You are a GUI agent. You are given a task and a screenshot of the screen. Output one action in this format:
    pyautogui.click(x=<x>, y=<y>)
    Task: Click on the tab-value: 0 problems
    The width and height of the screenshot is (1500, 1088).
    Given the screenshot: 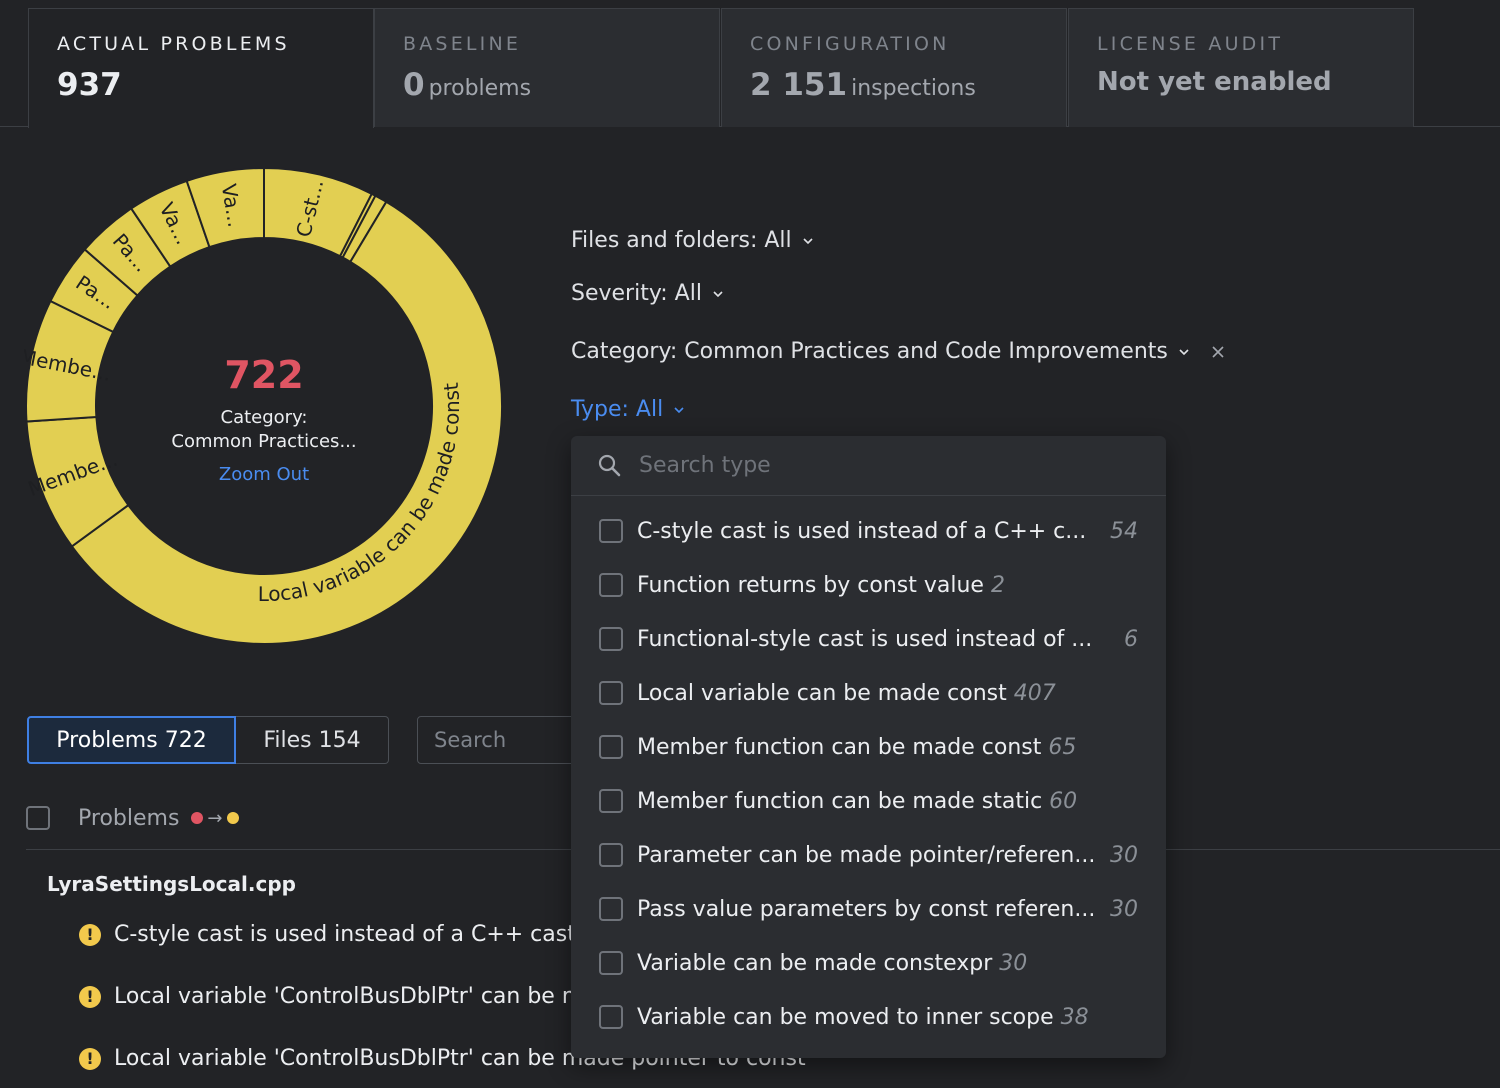 What is the action you would take?
    pyautogui.click(x=547, y=85)
    